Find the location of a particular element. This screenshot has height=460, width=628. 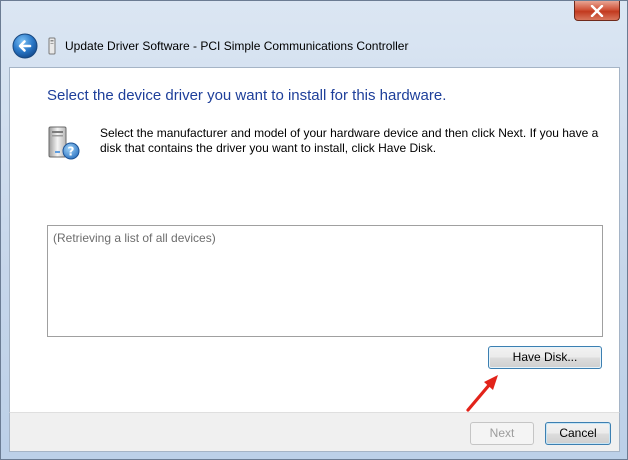

close-icon is located at coordinates (597, 10).